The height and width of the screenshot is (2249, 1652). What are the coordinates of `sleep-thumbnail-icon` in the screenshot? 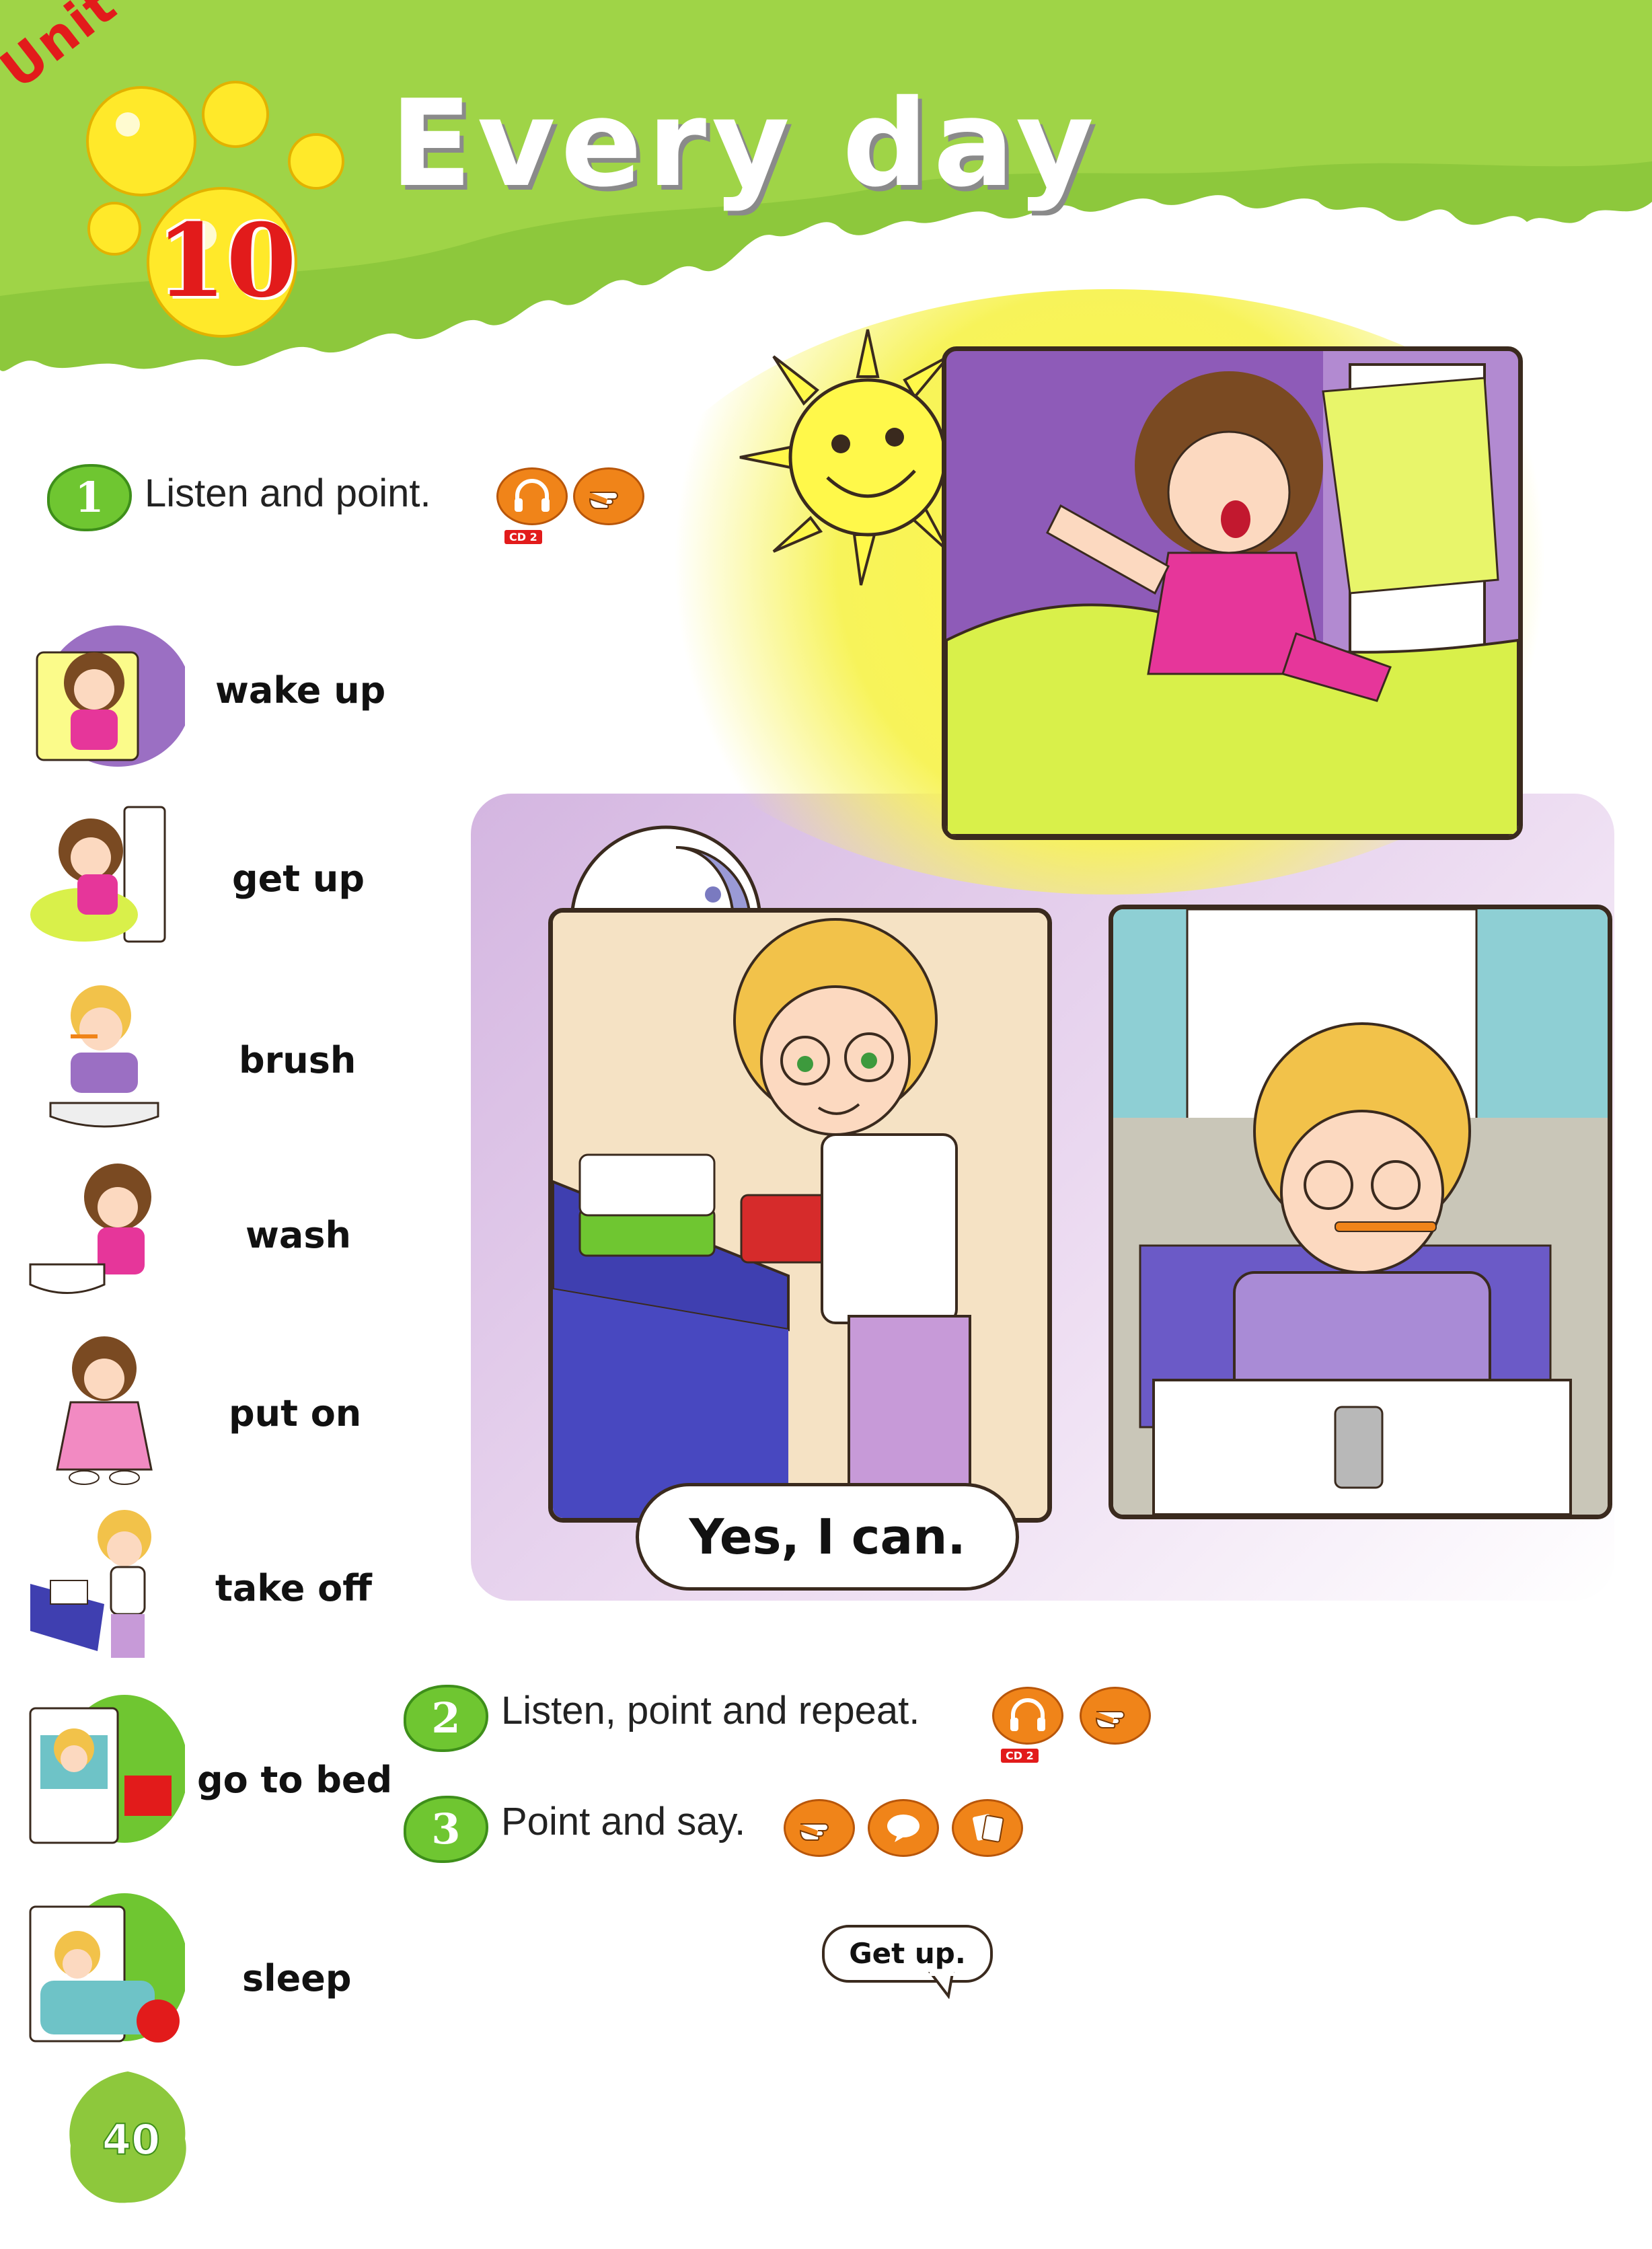 It's located at (107, 1968).